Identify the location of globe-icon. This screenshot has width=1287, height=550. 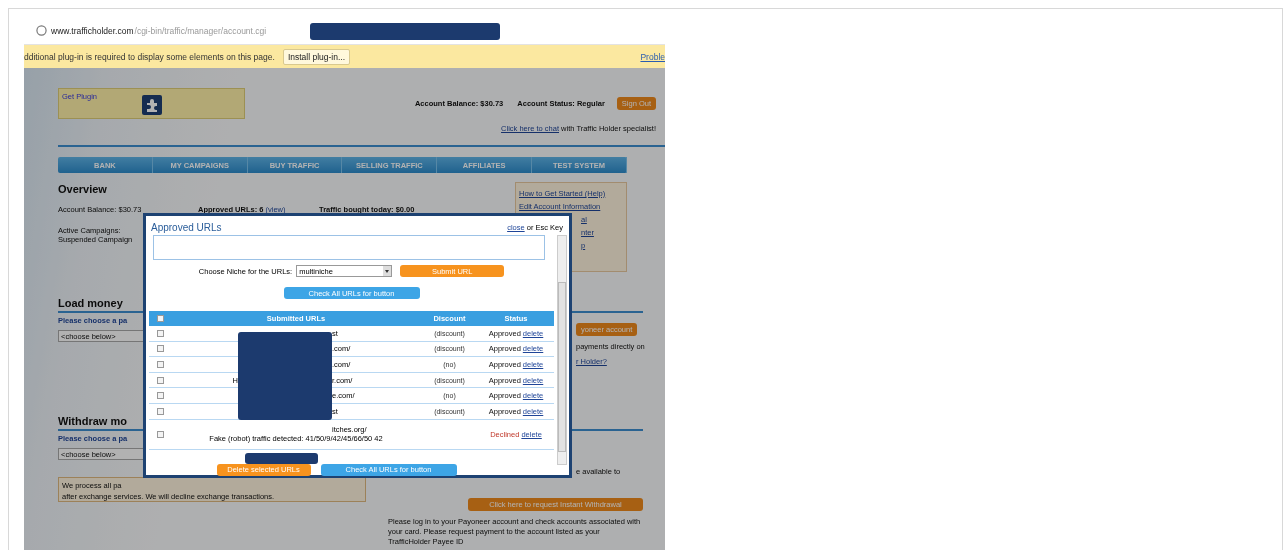
(41, 30).